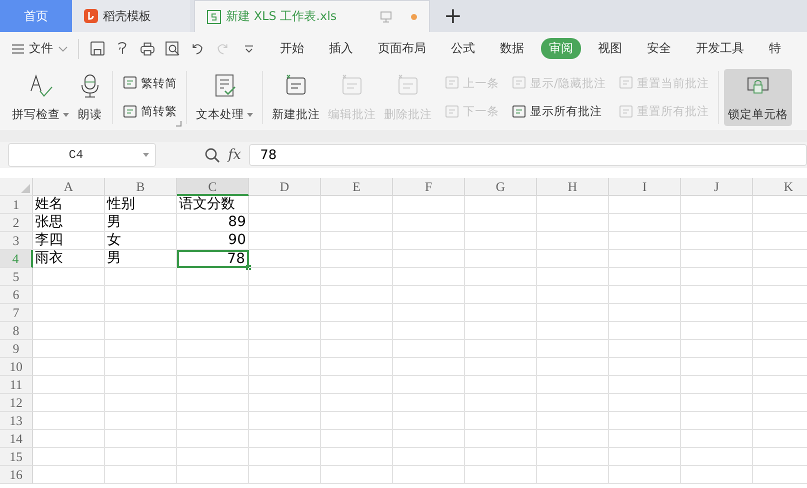 Image resolution: width=807 pixels, height=488 pixels. I want to click on document-tab: 首页, so click(36, 16).